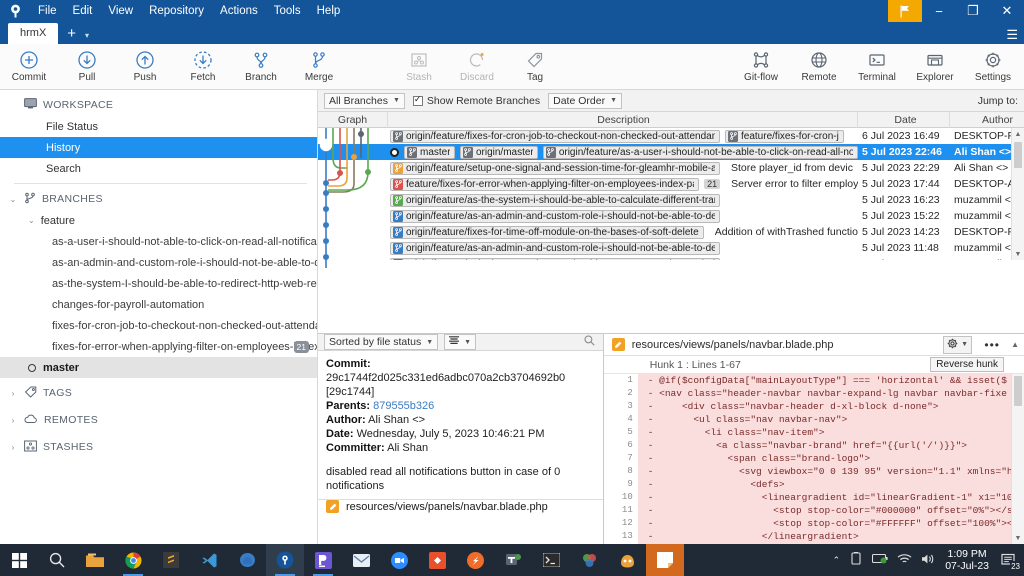 Image resolution: width=1024 pixels, height=576 pixels. I want to click on file-explorer-icon, so click(95, 560).